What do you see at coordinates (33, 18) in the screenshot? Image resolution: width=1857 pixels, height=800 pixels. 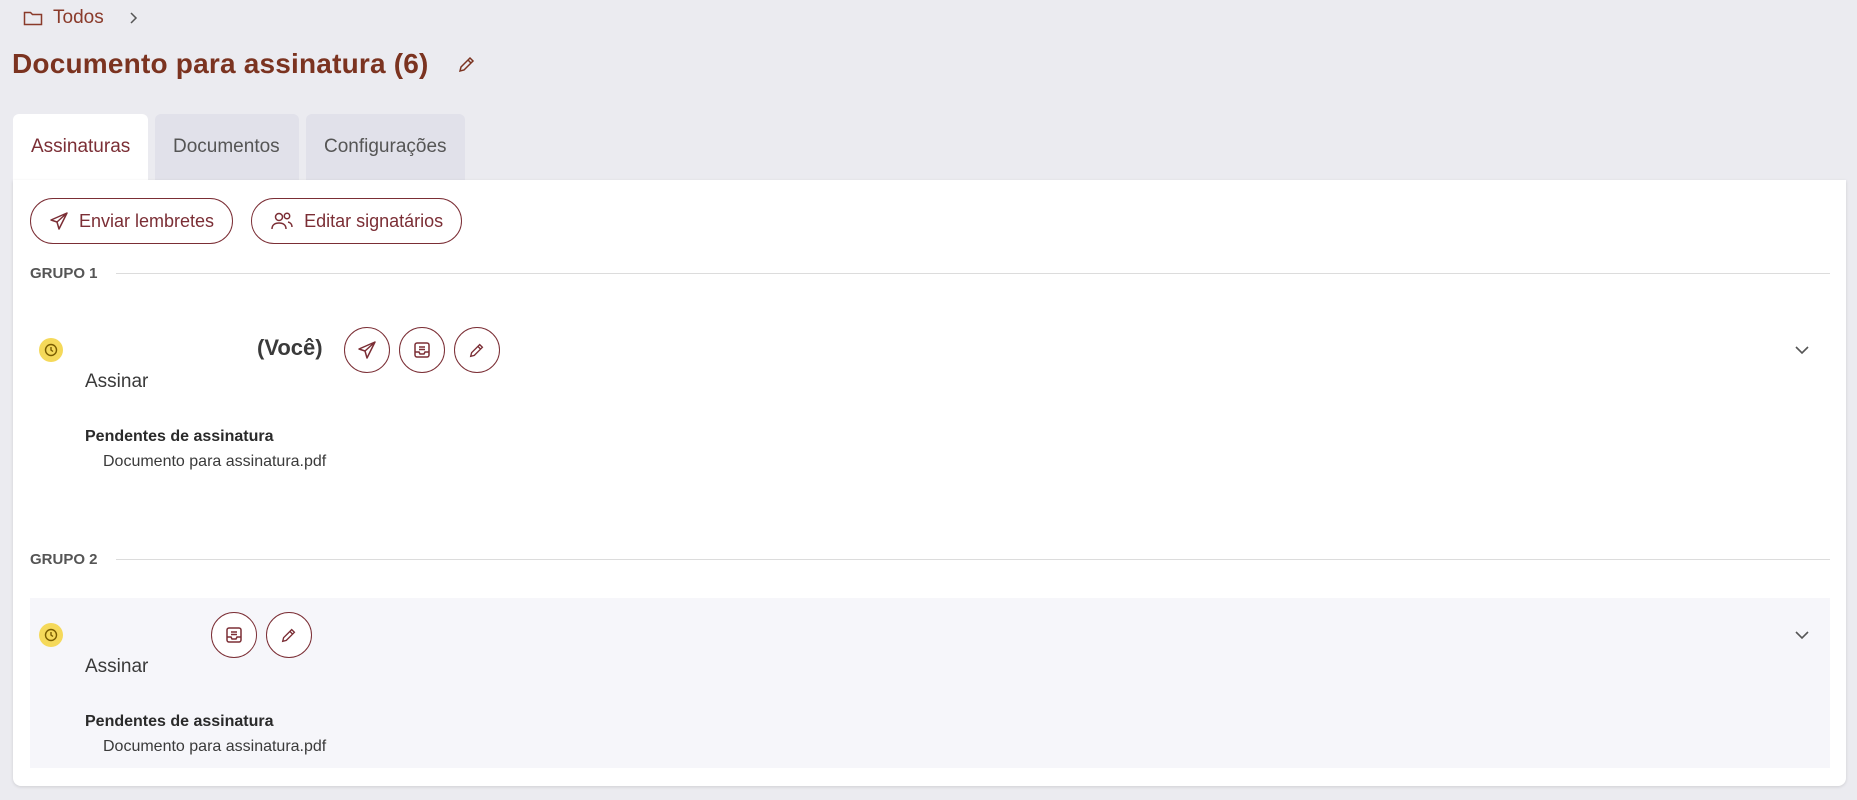 I see `folder-icon` at bounding box center [33, 18].